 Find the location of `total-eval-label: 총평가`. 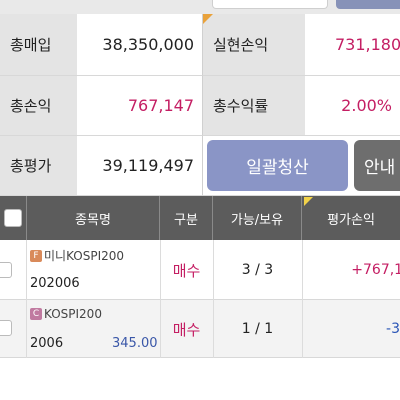

total-eval-label: 총평가 is located at coordinates (38, 166).